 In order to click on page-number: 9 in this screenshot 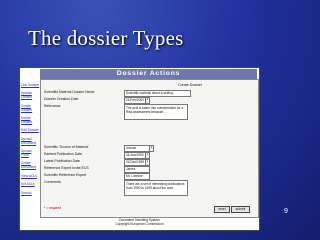, I will do `click(286, 211)`.